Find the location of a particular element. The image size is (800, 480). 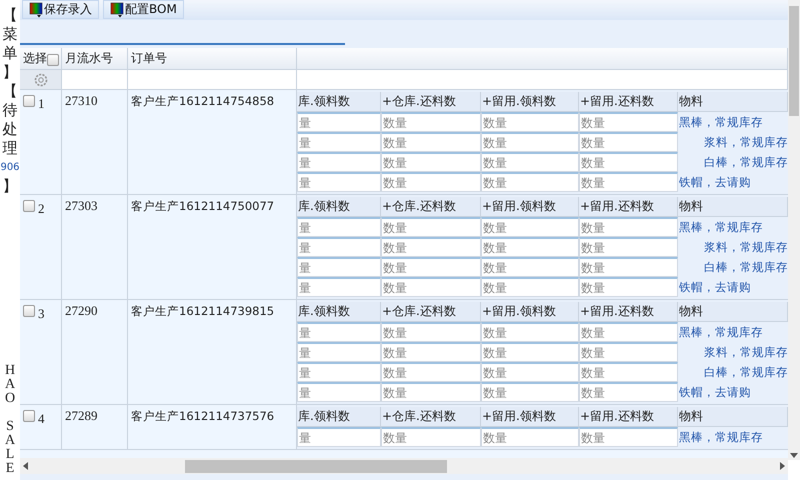

table-cell: 客户生产1612114754858 is located at coordinates (212, 142).